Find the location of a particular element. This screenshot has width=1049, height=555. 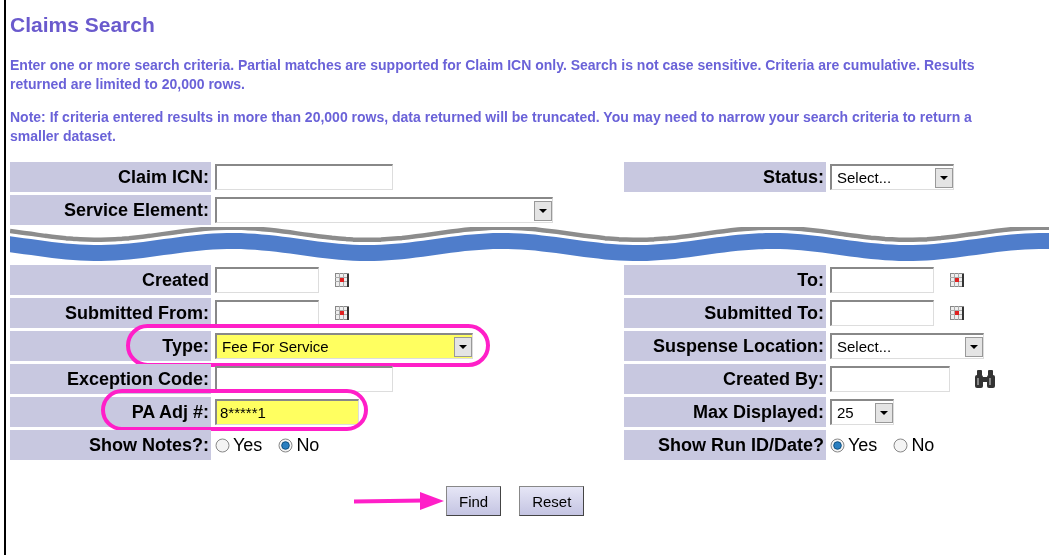

dropdown: 25 is located at coordinates (862, 412).